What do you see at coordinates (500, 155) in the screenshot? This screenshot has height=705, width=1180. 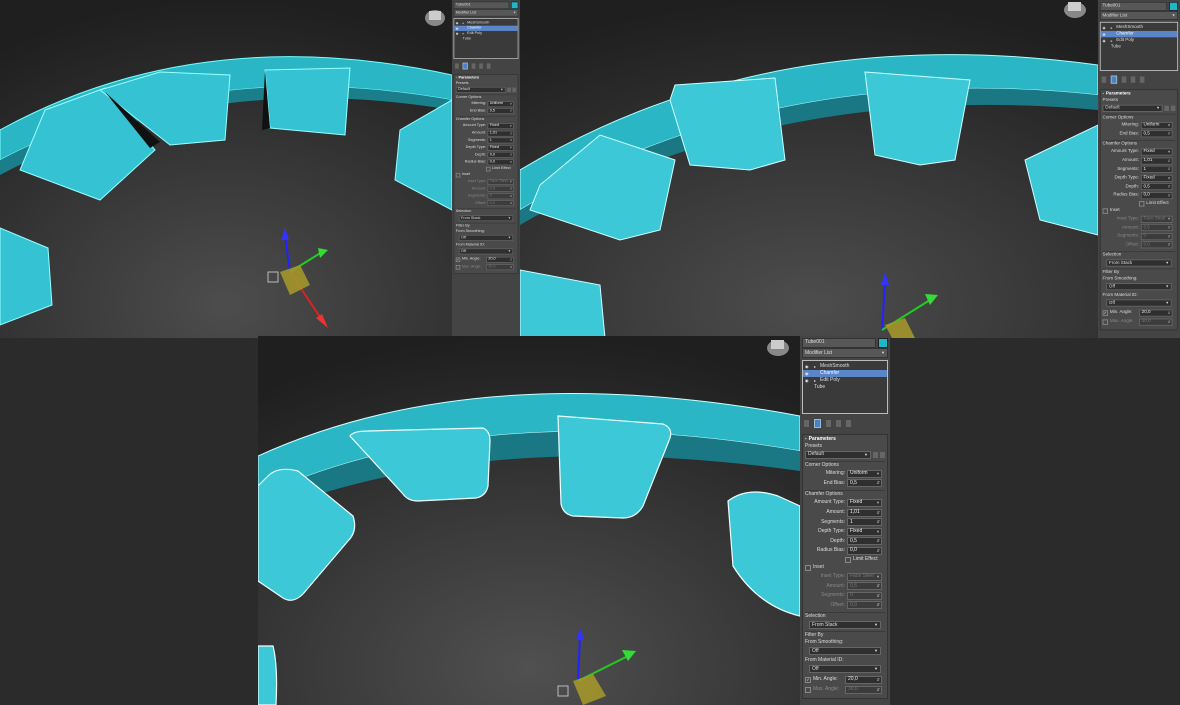 I see `depth-spinner: 0,0 ⇵` at bounding box center [500, 155].